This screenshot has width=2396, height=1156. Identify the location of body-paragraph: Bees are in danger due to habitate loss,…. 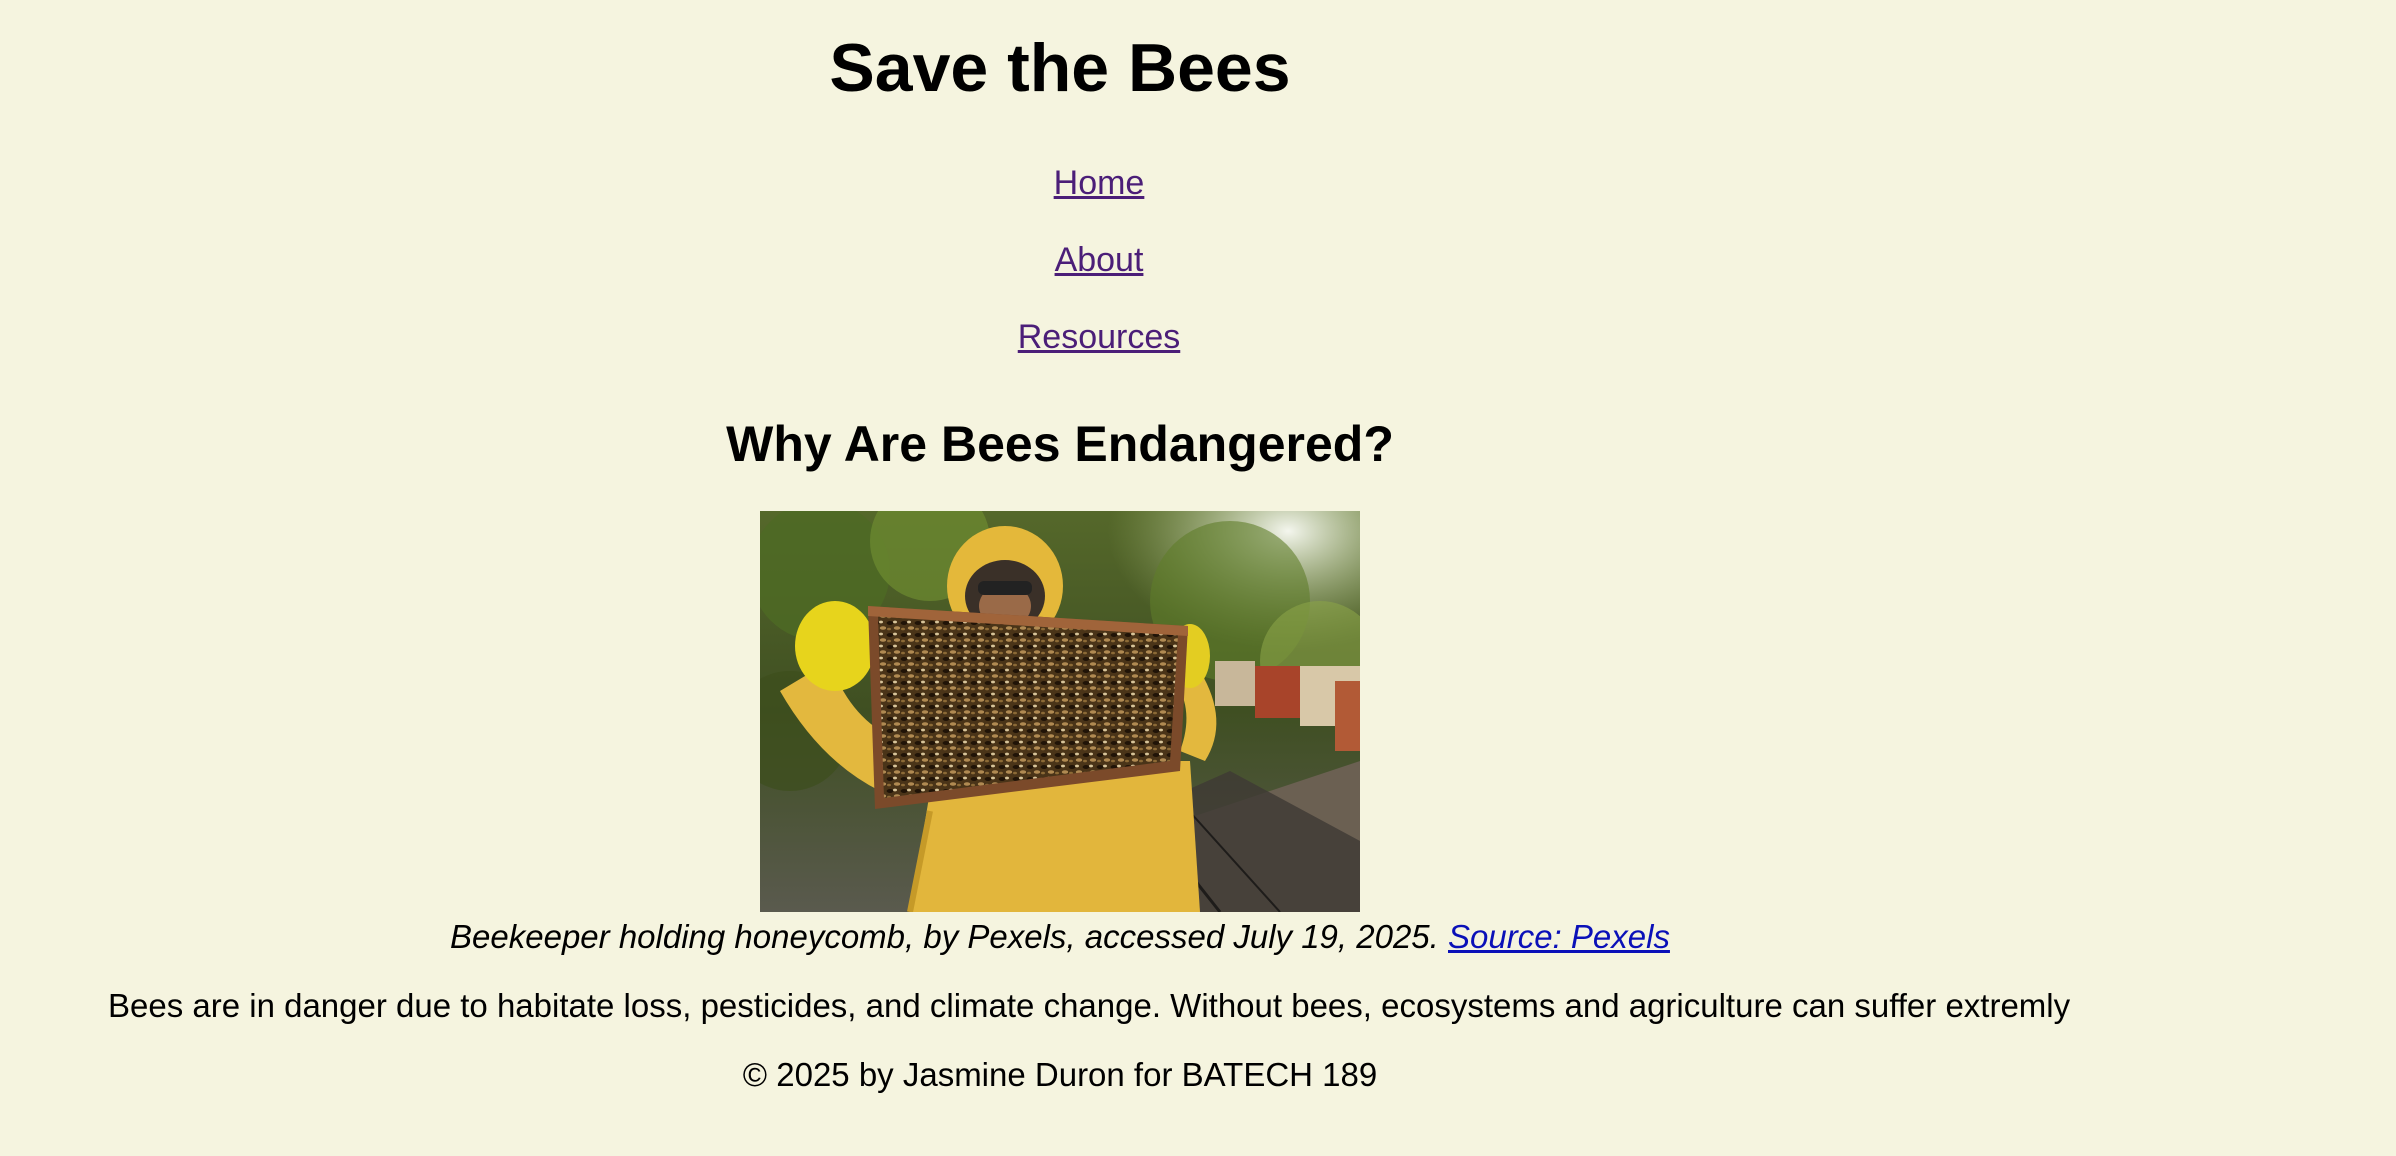
(1089, 1005).